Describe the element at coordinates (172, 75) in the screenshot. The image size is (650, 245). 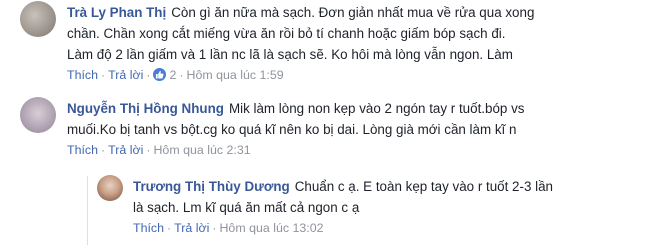
I see `like-count: 2` at that location.